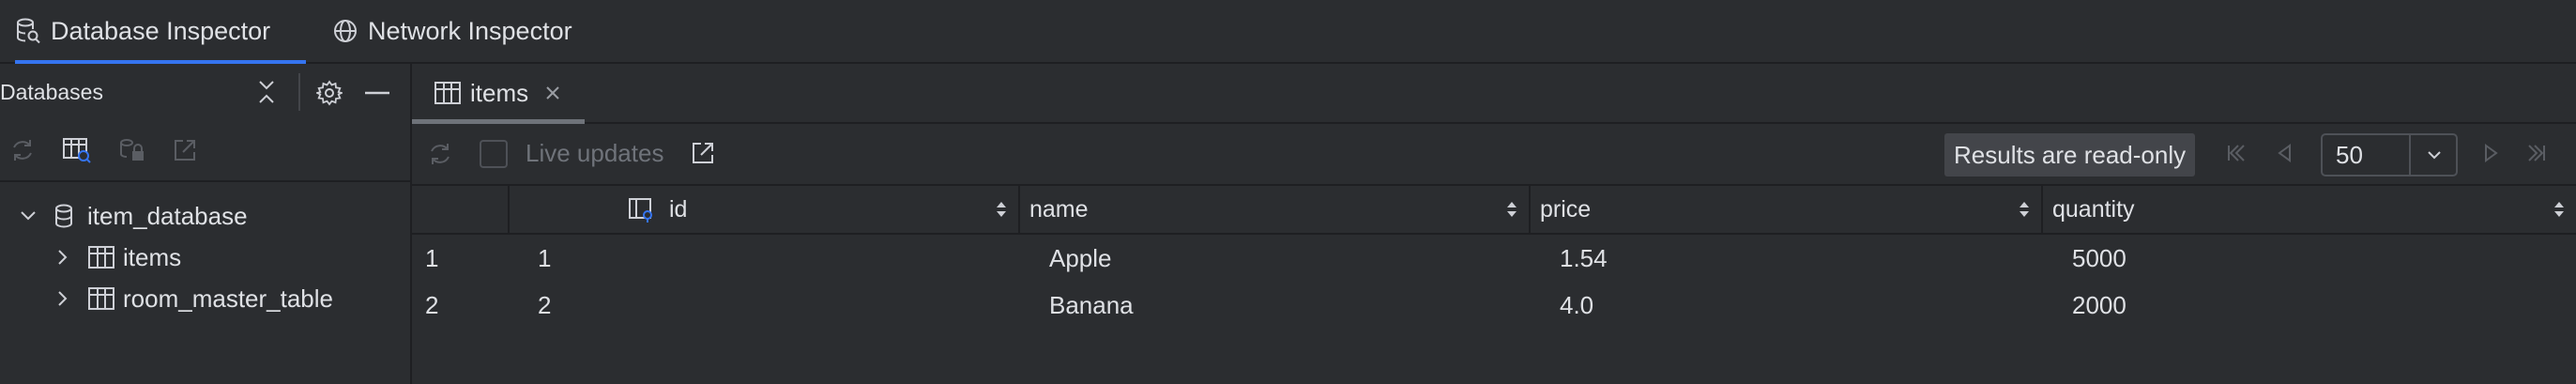 This screenshot has height=384, width=2576. Describe the element at coordinates (461, 210) in the screenshot. I see `row-number-header` at that location.